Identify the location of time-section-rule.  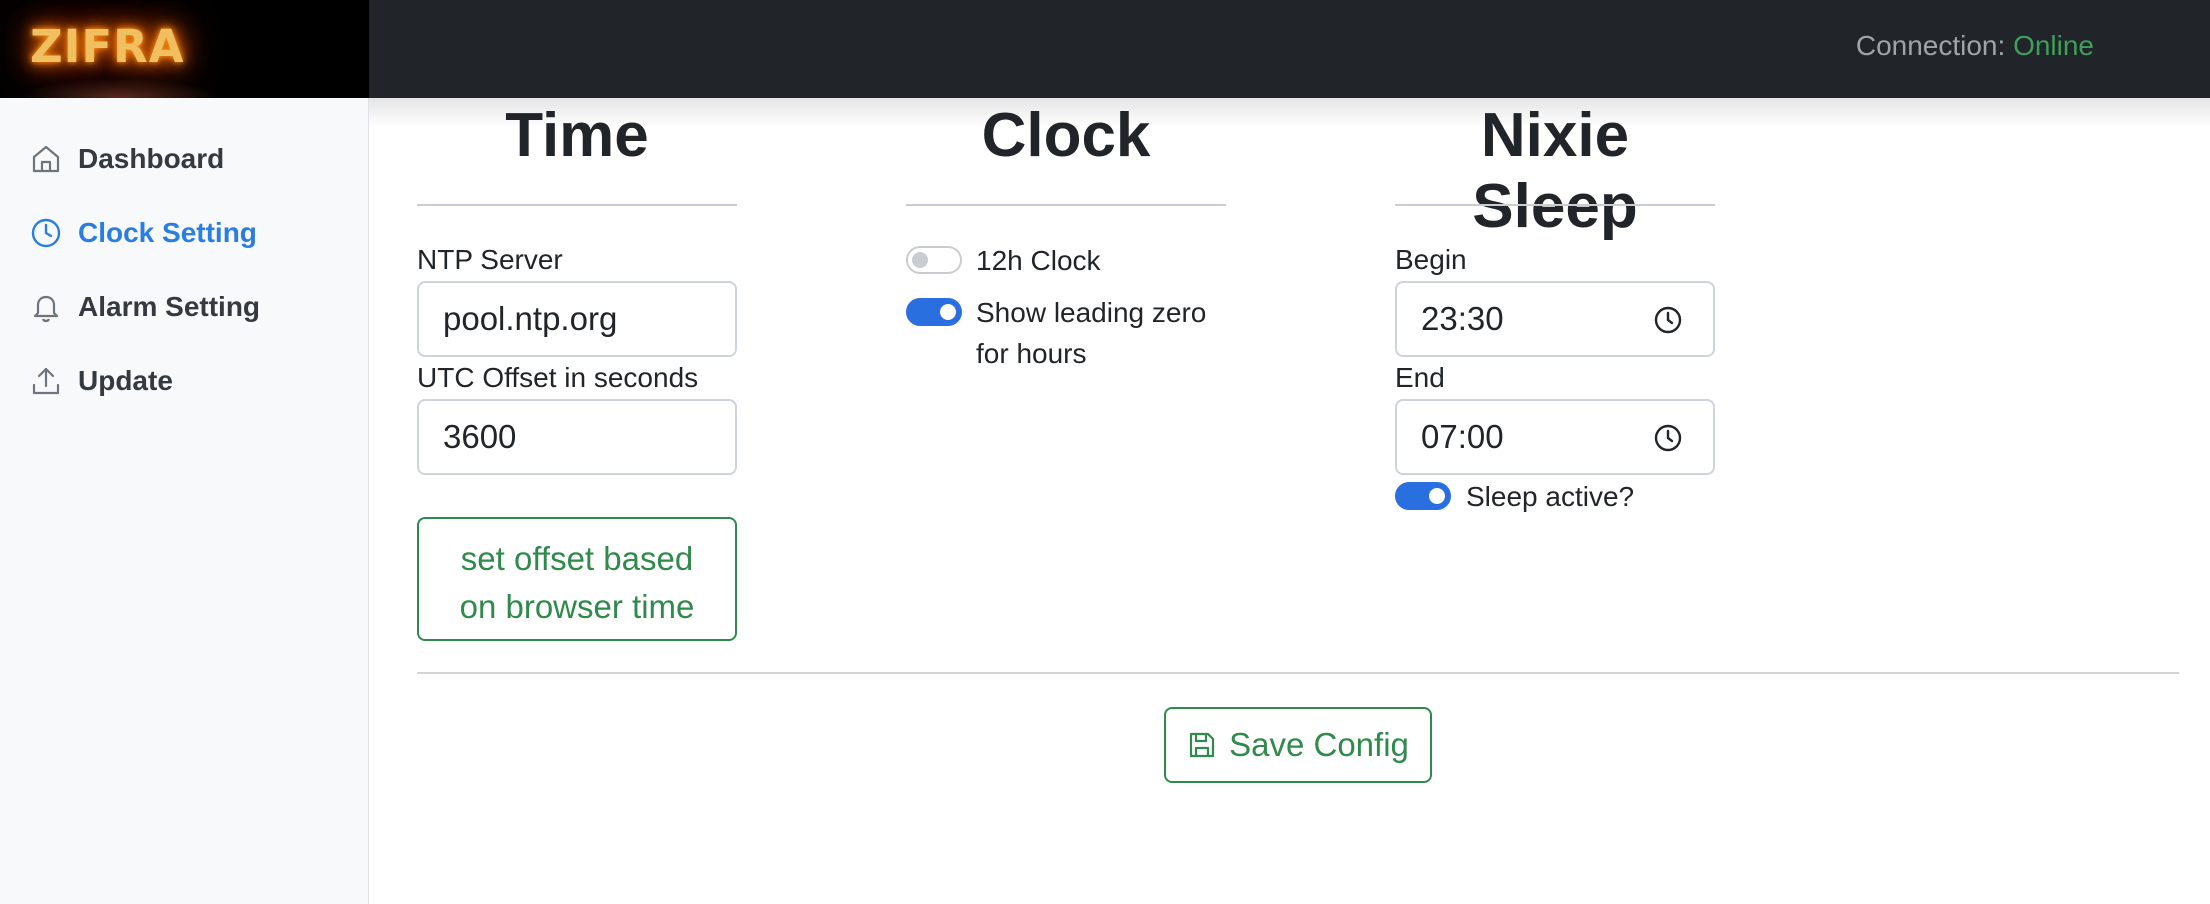
(577, 205).